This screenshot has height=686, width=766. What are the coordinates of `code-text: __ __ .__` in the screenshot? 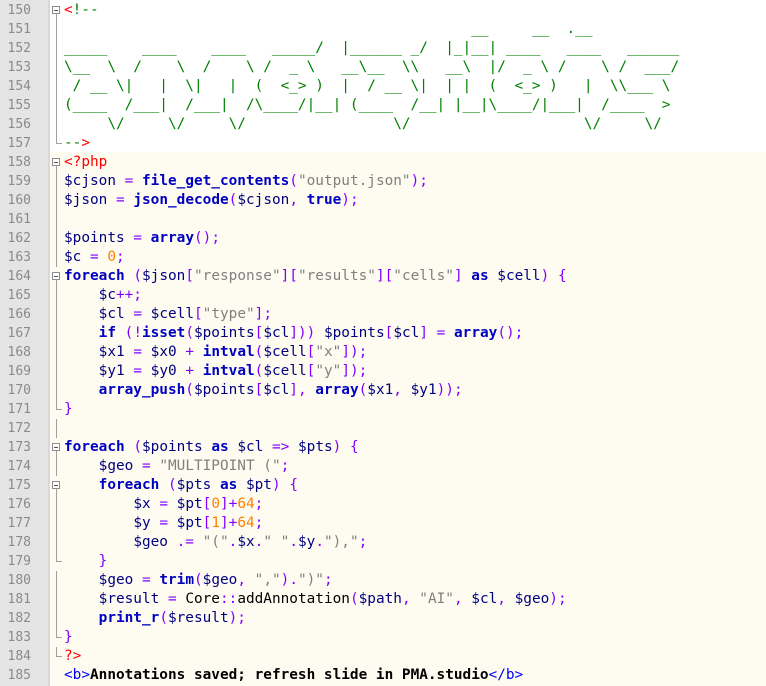 It's located at (328, 29).